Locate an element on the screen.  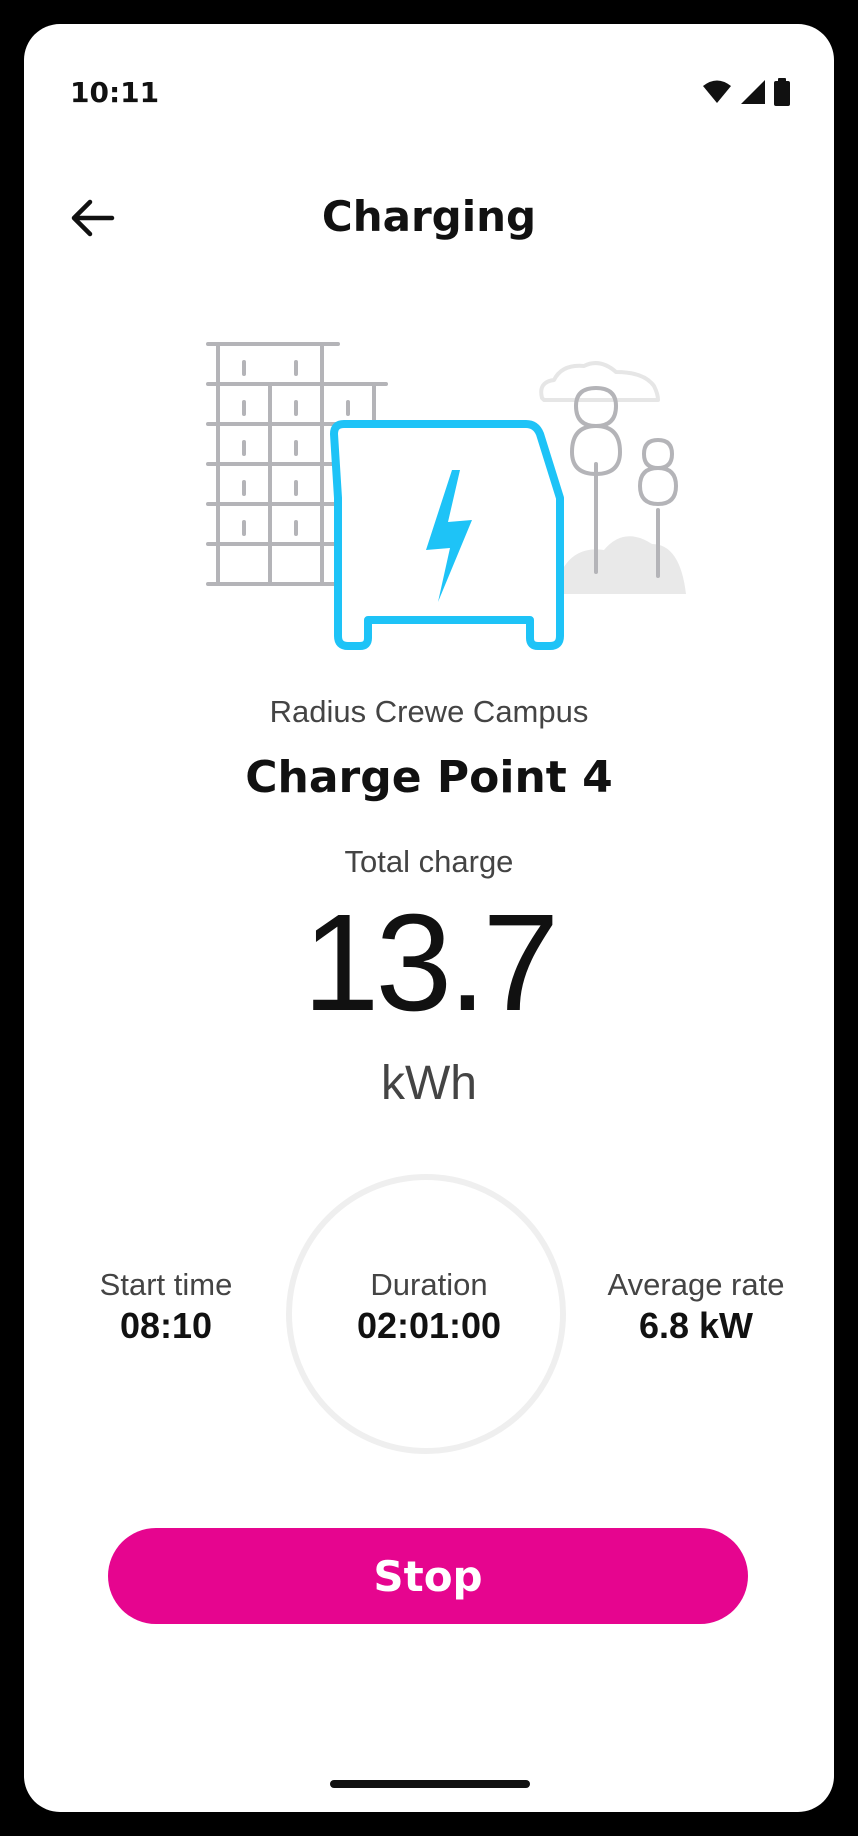
bush-icon is located at coordinates (620, 565).